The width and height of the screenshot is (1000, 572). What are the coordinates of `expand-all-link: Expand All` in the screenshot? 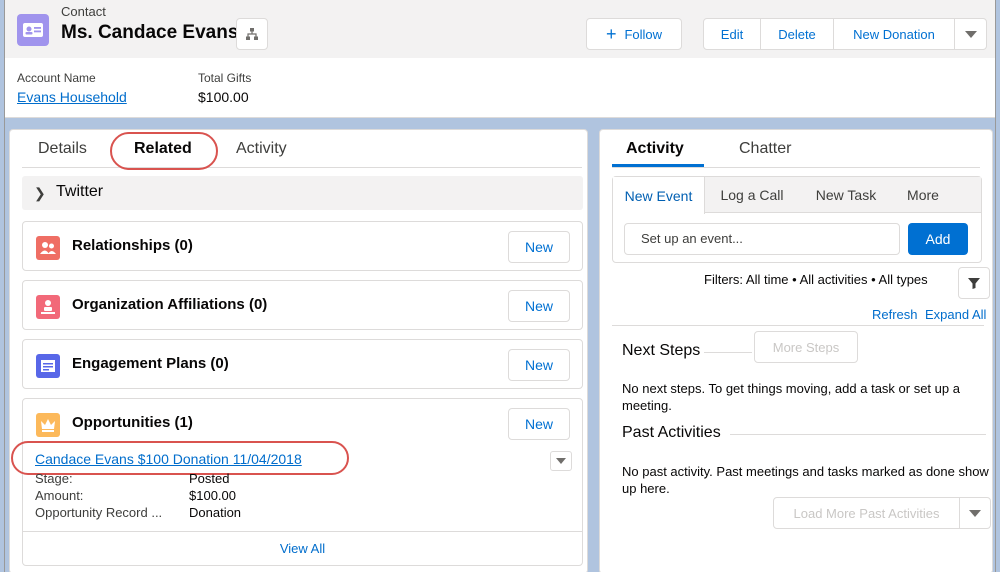 It's located at (955, 314).